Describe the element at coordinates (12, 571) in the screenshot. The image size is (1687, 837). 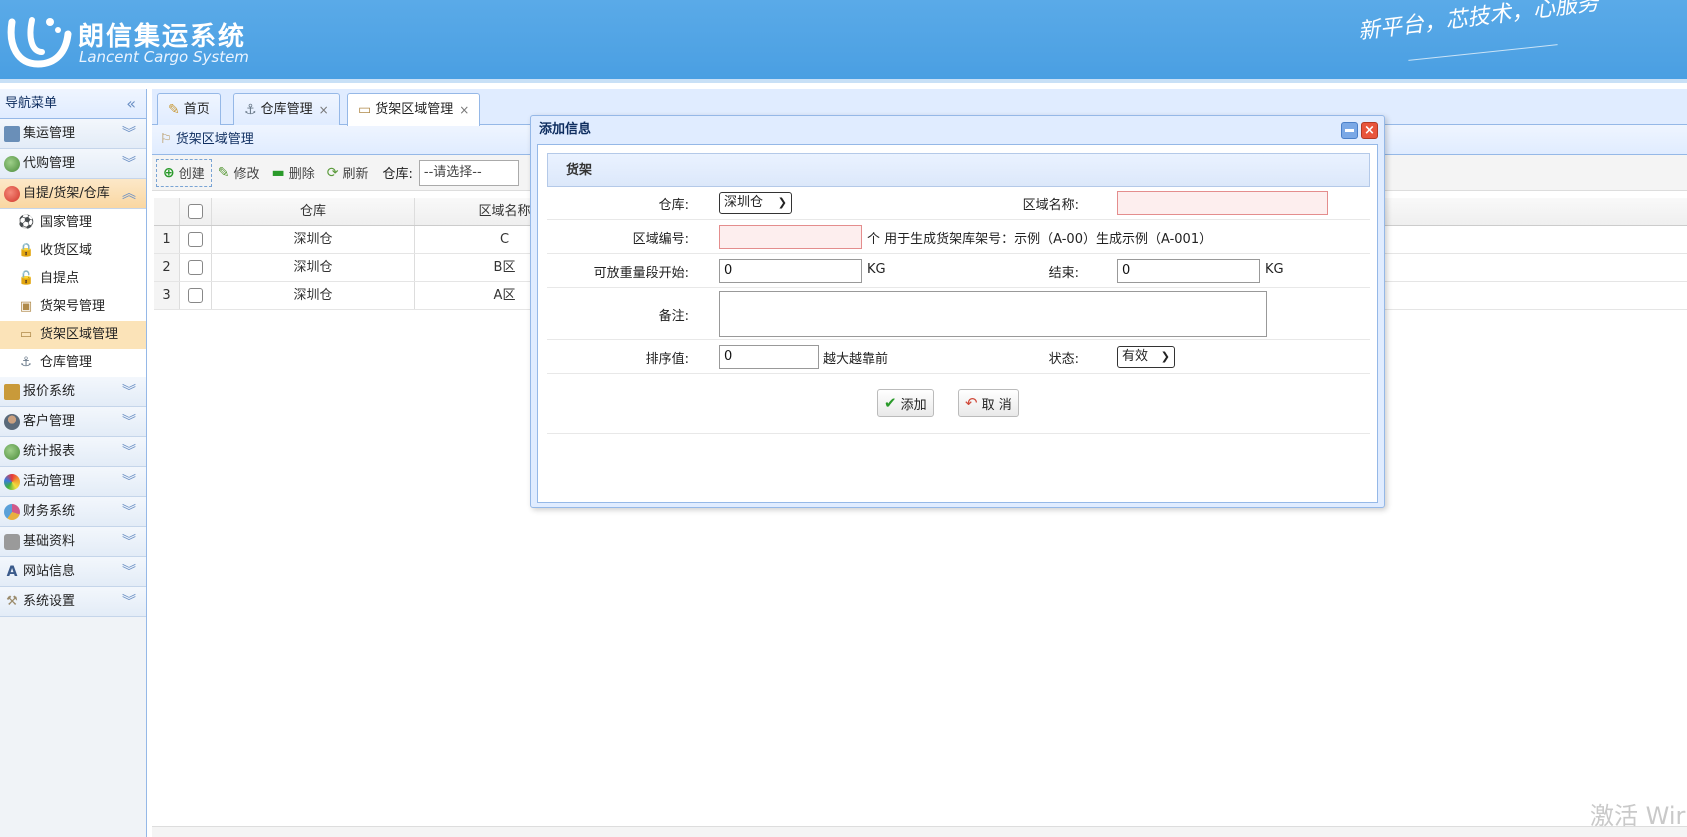
I see `font-icon: A` at that location.